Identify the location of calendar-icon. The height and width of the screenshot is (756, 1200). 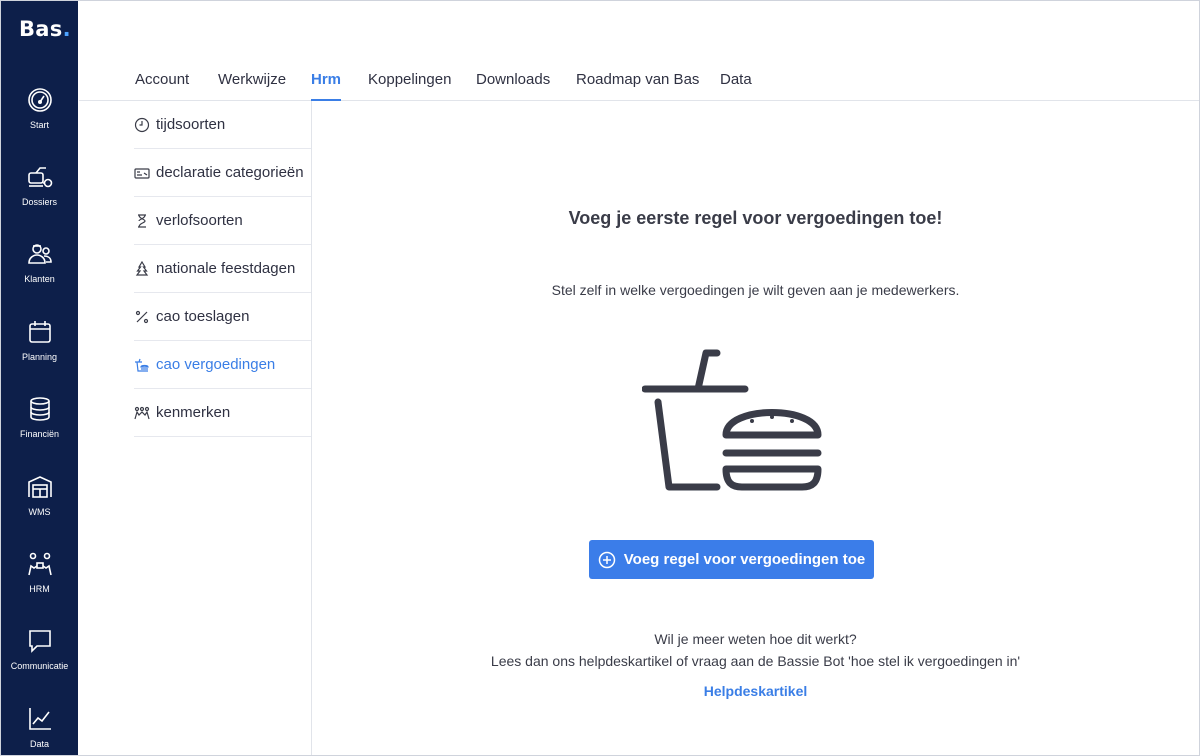
(39, 332).